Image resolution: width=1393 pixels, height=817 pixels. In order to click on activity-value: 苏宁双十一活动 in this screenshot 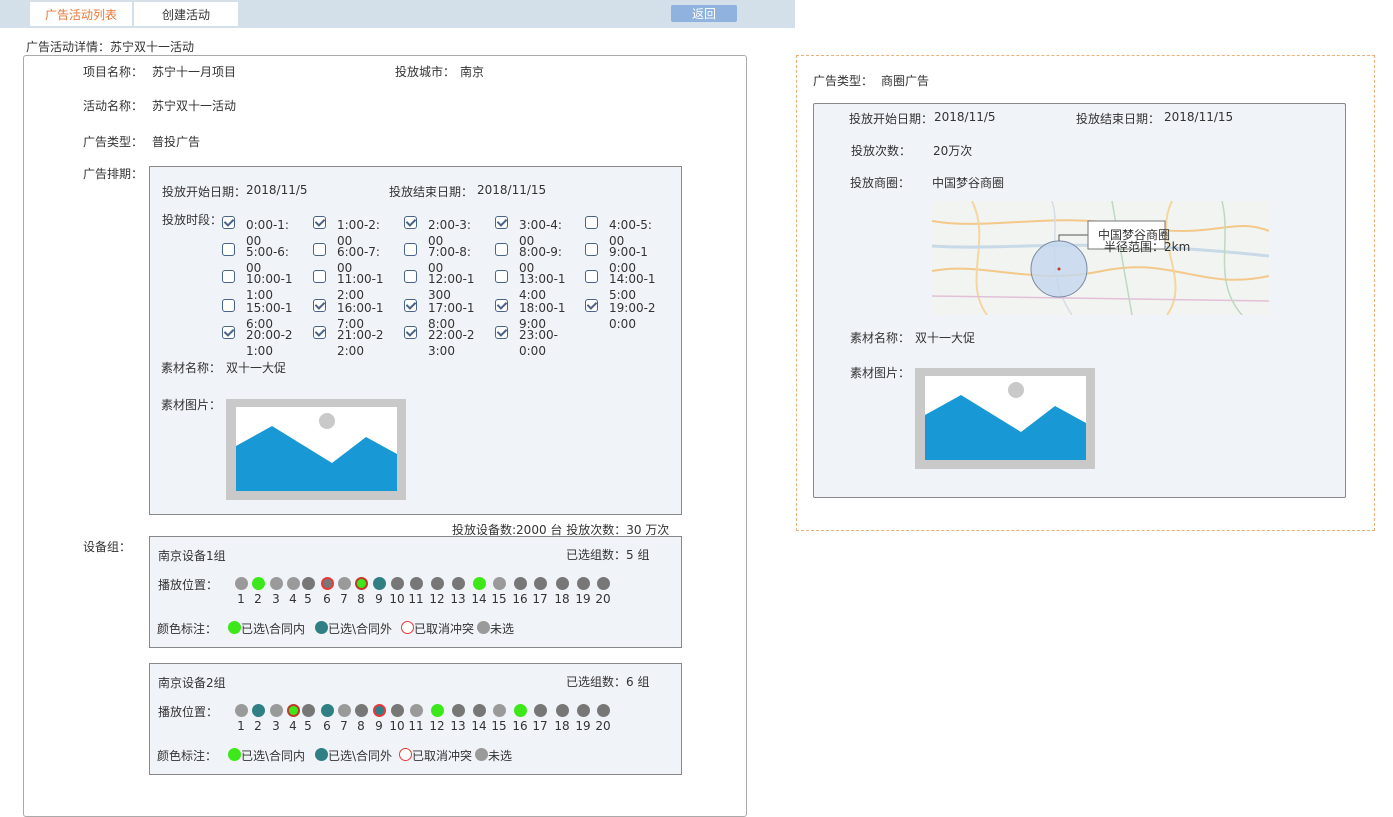, I will do `click(194, 106)`.